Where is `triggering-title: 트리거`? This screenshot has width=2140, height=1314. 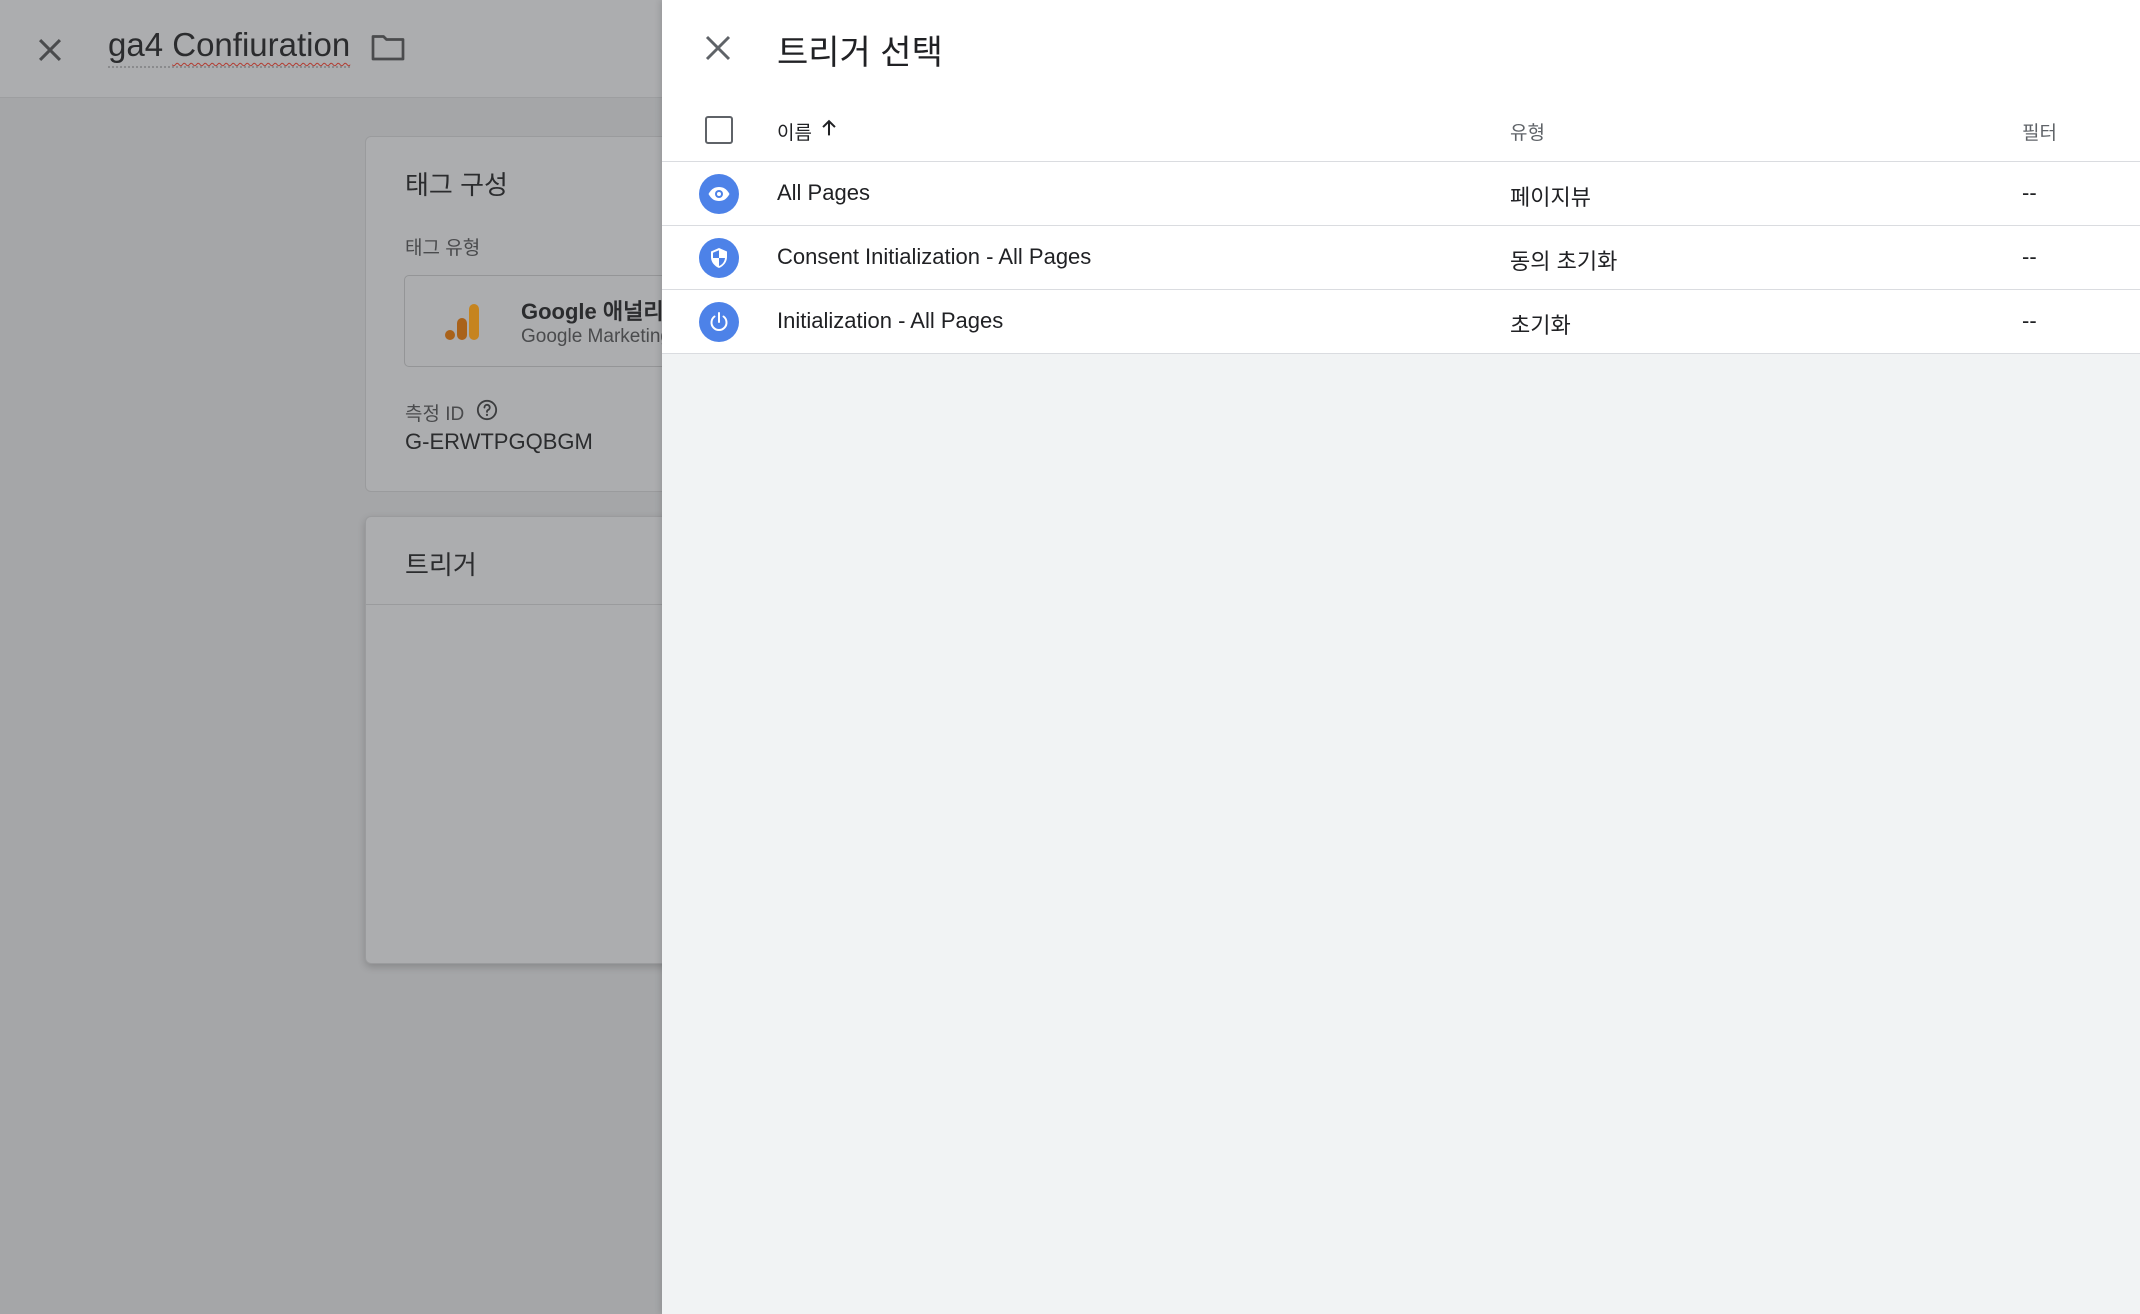 triggering-title: 트리거 is located at coordinates (441, 565).